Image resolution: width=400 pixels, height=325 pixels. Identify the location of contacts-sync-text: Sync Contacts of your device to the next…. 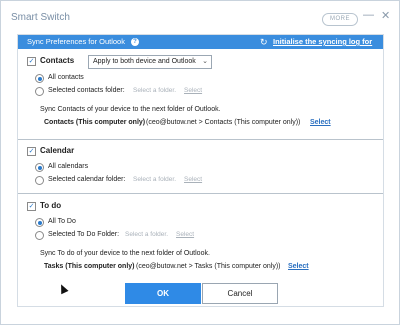
(130, 109).